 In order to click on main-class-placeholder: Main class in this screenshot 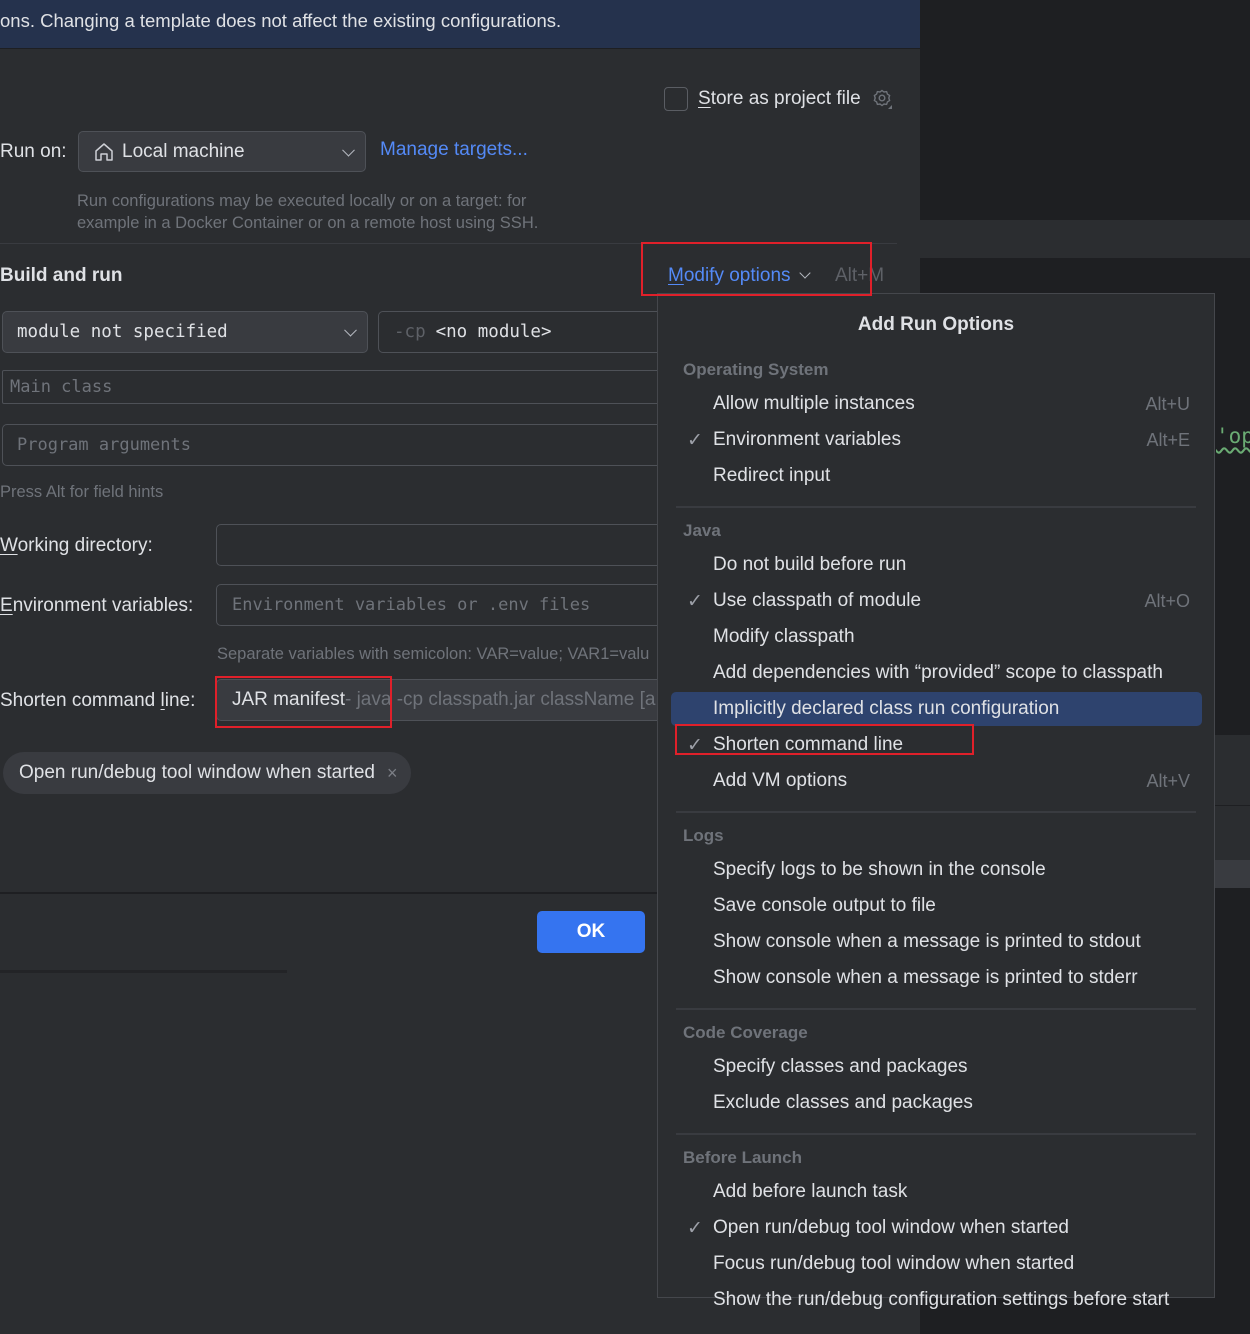, I will do `click(61, 387)`.